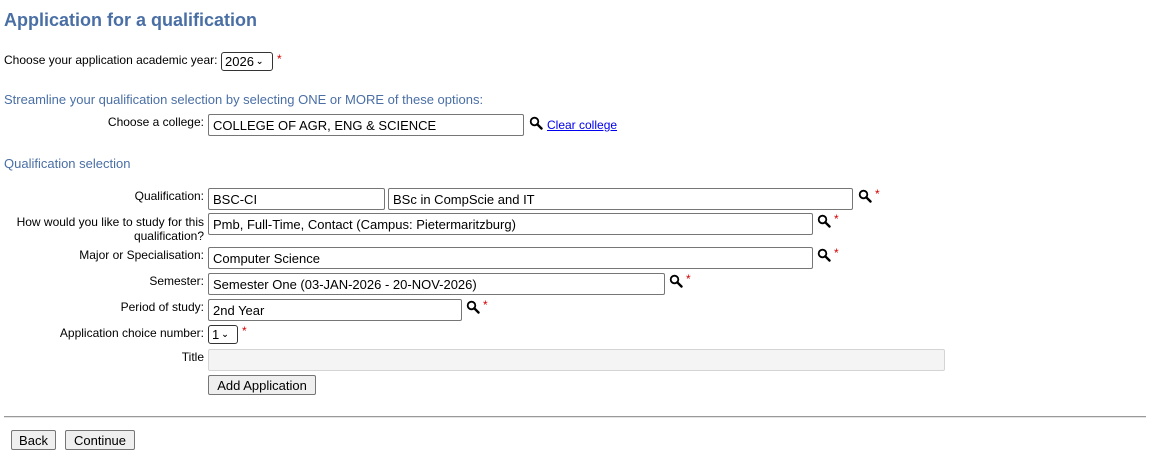  Describe the element at coordinates (131, 333) in the screenshot. I see `choice-label: Application choice number:` at that location.